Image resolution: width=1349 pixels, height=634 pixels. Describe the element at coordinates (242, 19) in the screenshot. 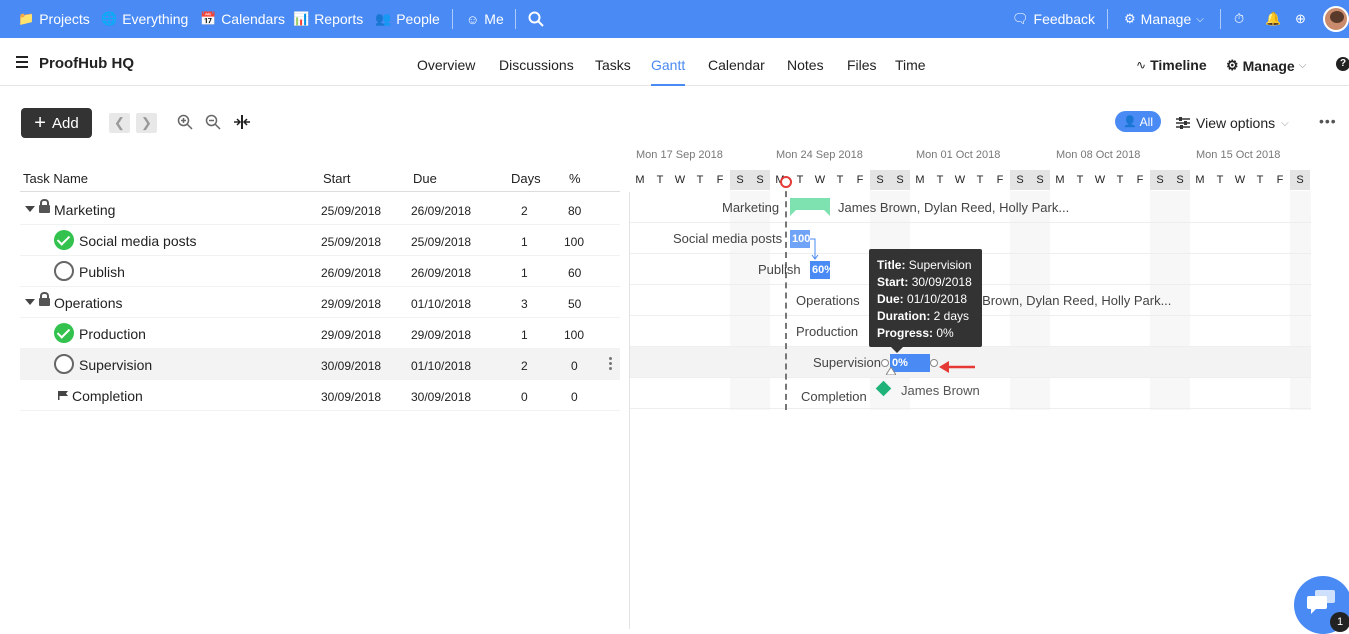

I see `nav-calendars: 📅 Calendars` at that location.